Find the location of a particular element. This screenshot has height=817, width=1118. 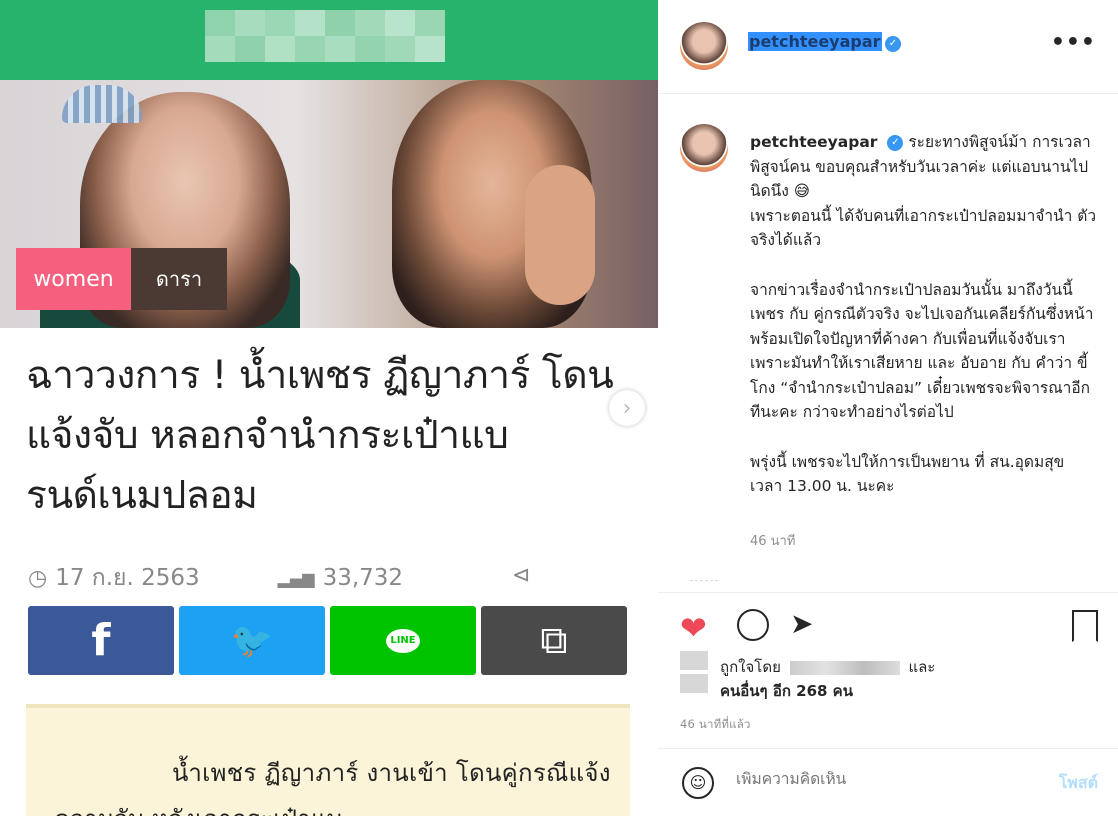

next-comment-hint is located at coordinates (704, 583).